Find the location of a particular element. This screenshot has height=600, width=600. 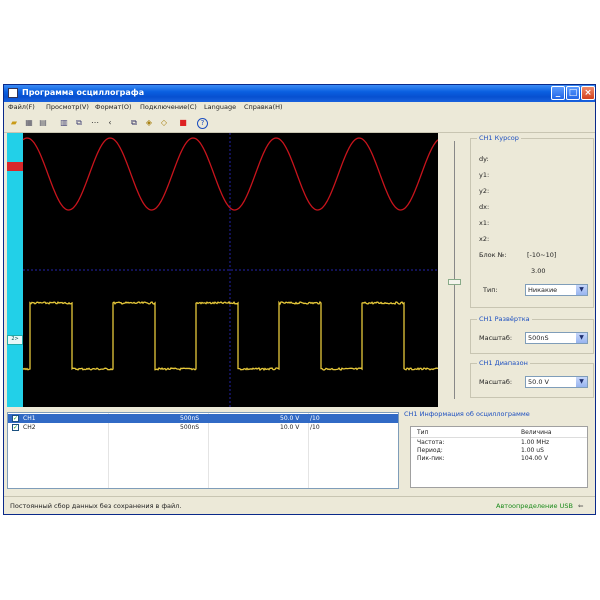

title-bar: Программа осциллографа _ □ × is located at coordinates (299, 93).